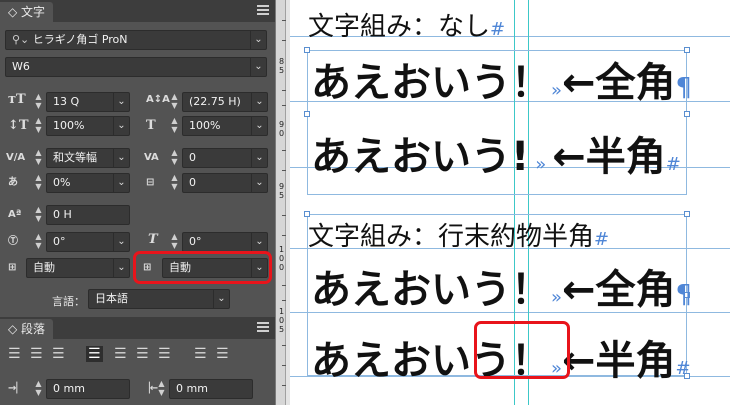  Describe the element at coordinates (280, 202) in the screenshot. I see `vertical-ruler: 8 5 9 0 9 5 1 0 0 1 0 5` at that location.